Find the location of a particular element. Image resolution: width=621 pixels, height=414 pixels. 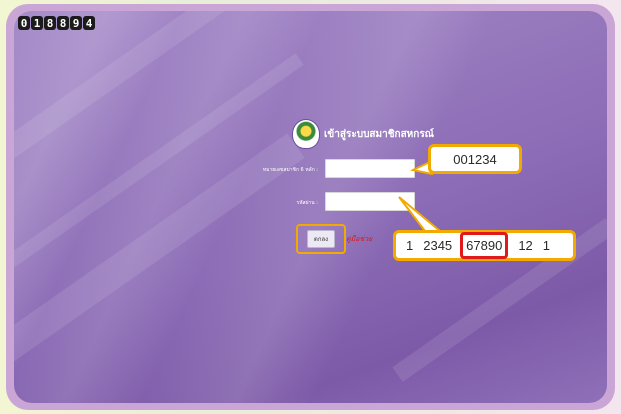

password-highlighted-part: 67890 is located at coordinates (484, 245).